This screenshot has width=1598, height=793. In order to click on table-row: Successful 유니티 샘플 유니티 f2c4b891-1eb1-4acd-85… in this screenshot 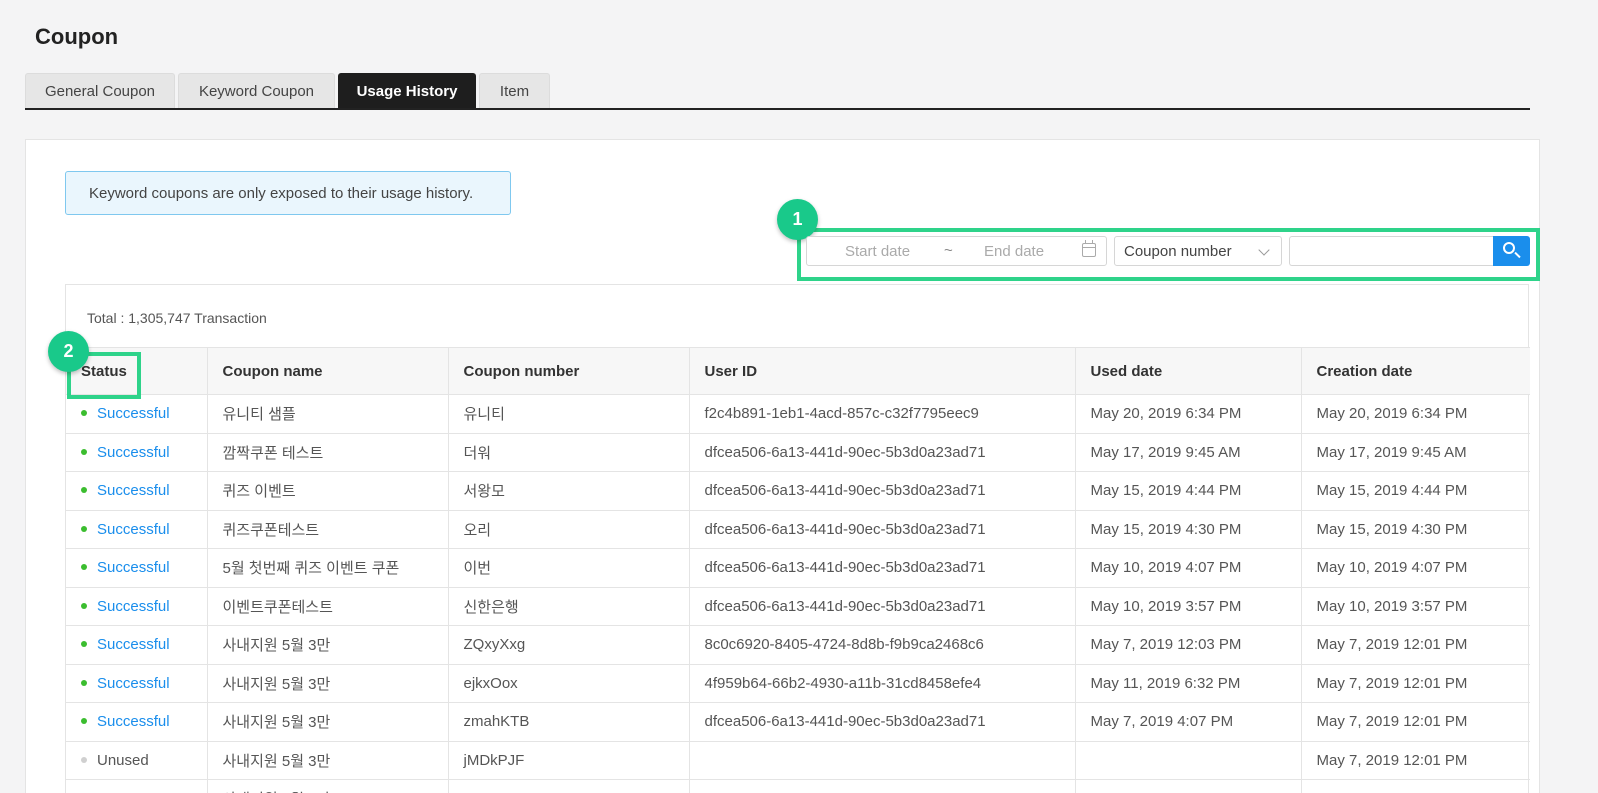, I will do `click(798, 414)`.